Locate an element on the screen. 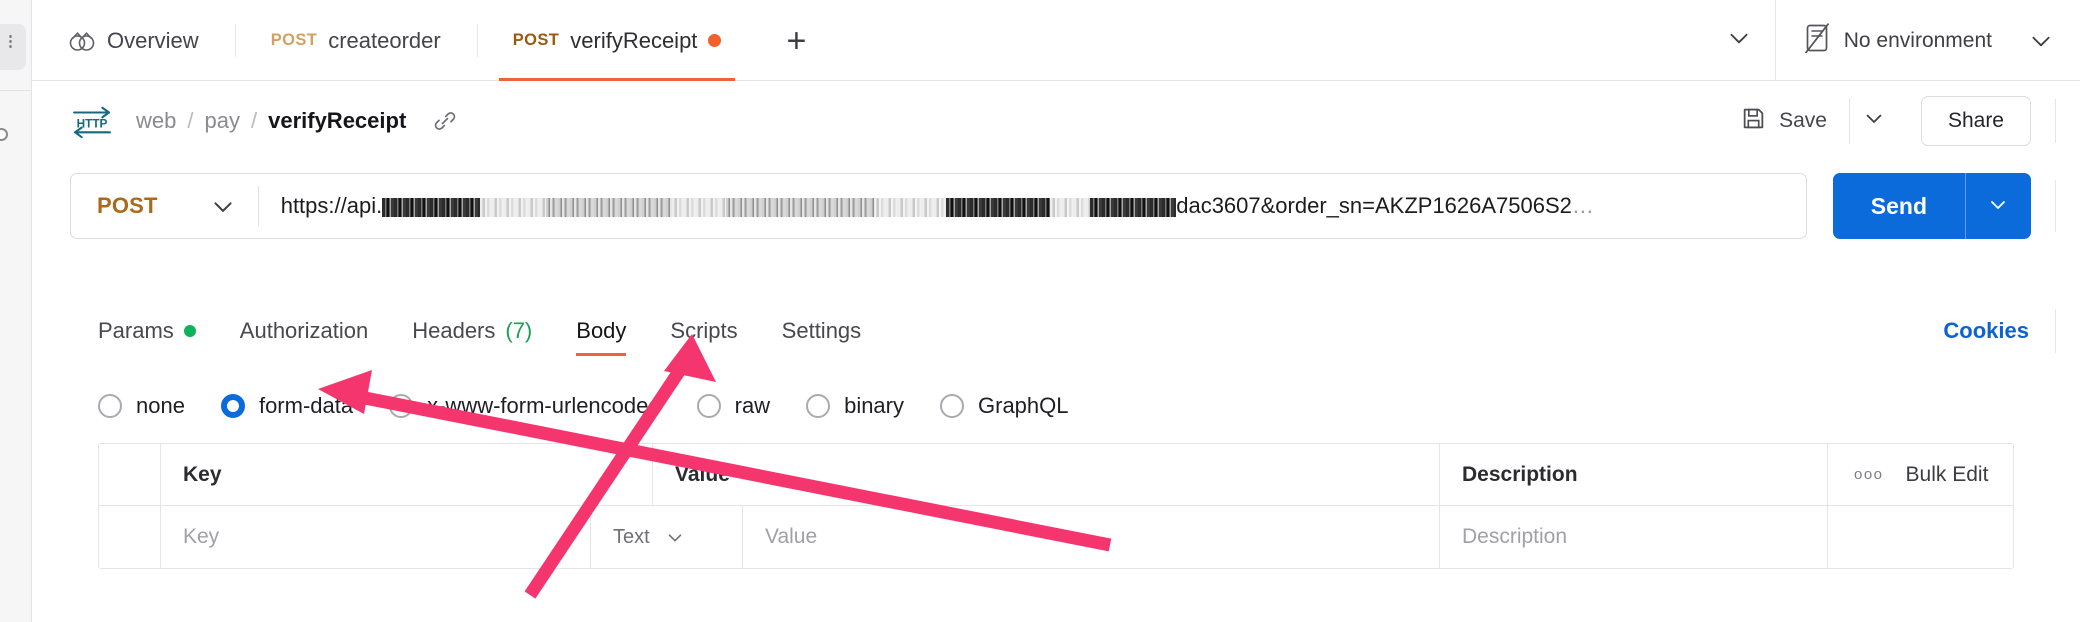 Image resolution: width=2080 pixels, height=622 pixels. radio-binary: binary is located at coordinates (855, 406).